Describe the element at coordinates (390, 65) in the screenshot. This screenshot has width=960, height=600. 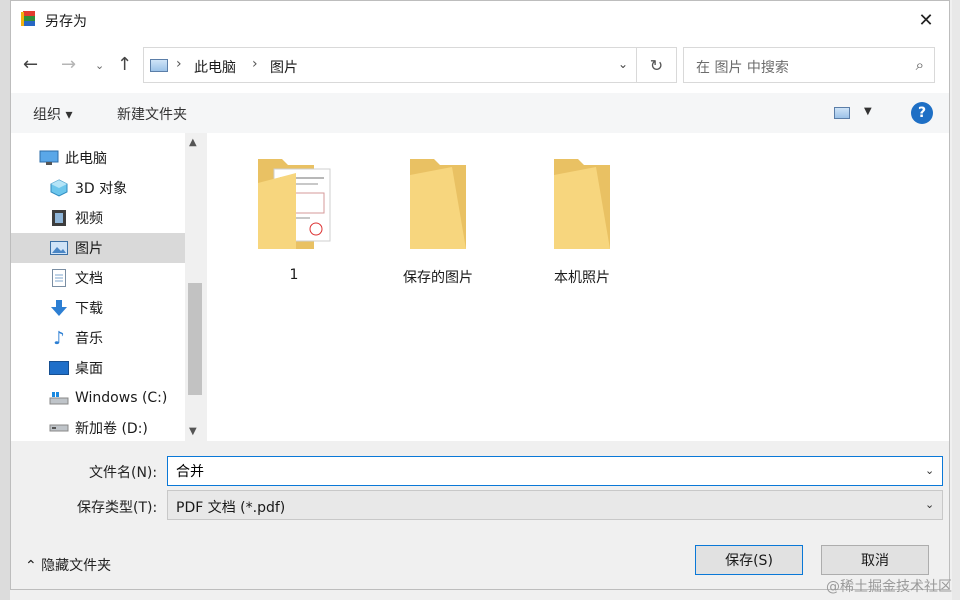
I see `address-bar: › 此电脑 › 图片 ⌄` at that location.